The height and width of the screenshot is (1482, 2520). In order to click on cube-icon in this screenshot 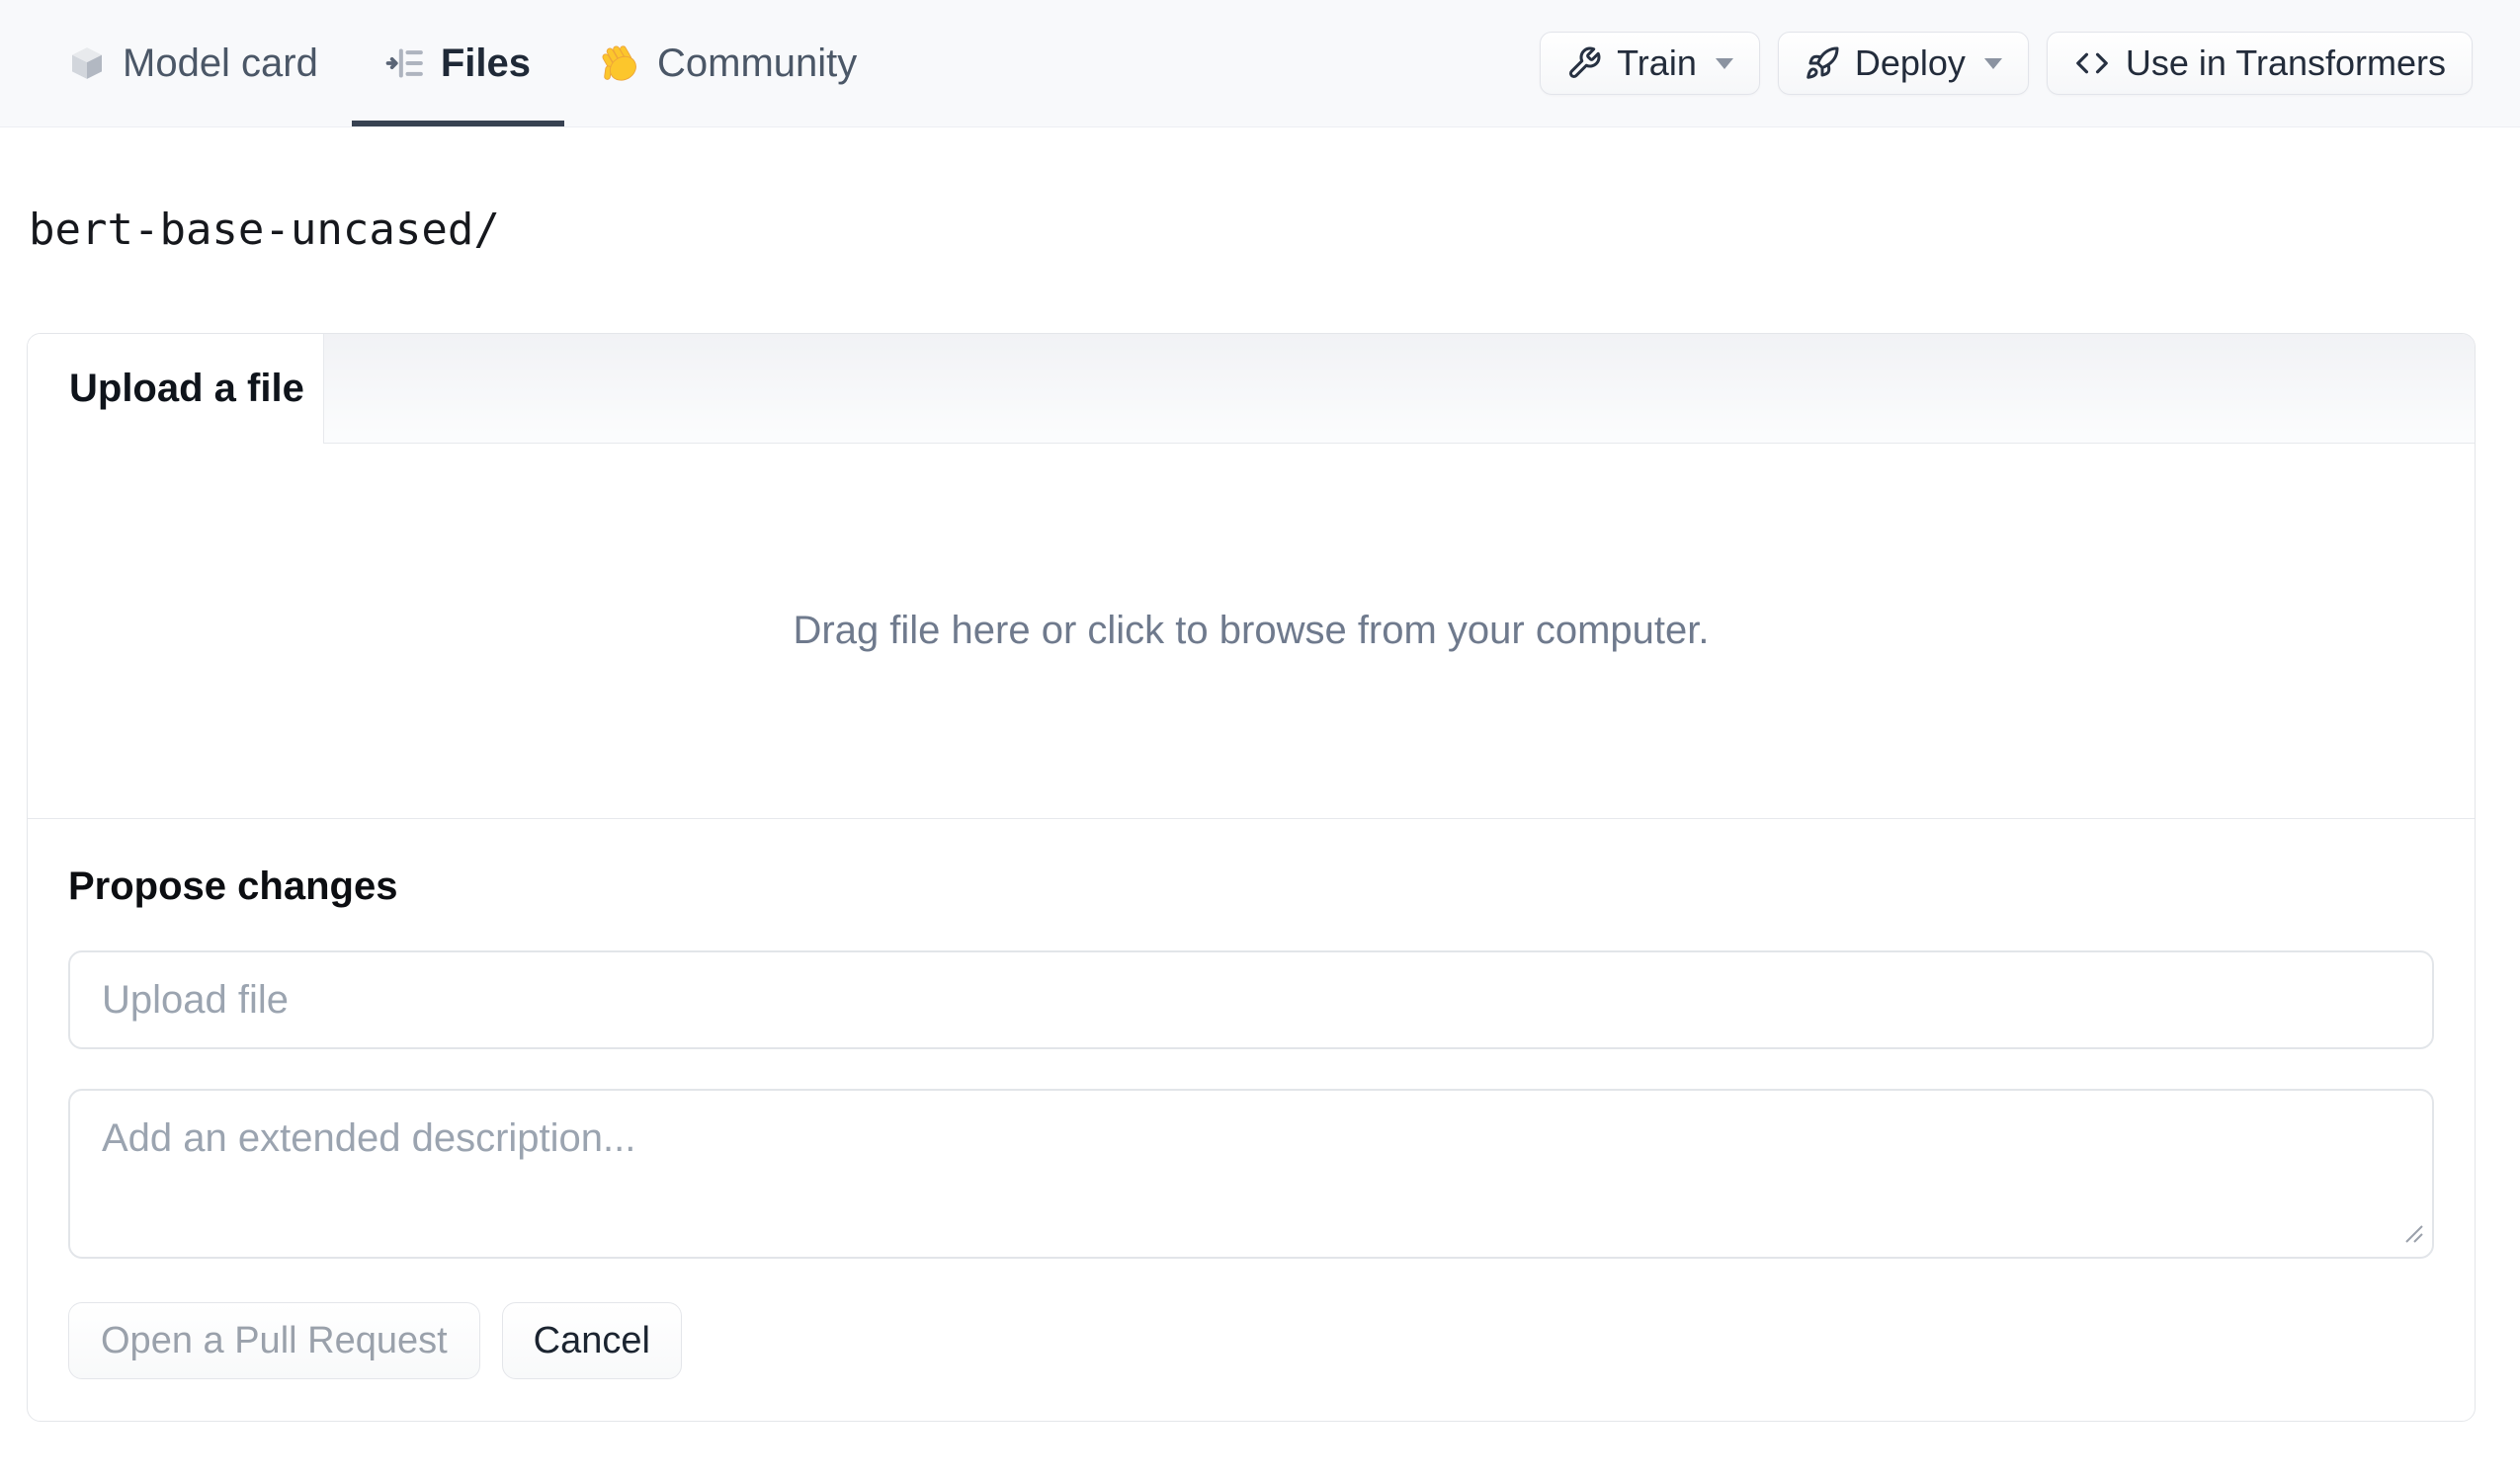, I will do `click(87, 63)`.